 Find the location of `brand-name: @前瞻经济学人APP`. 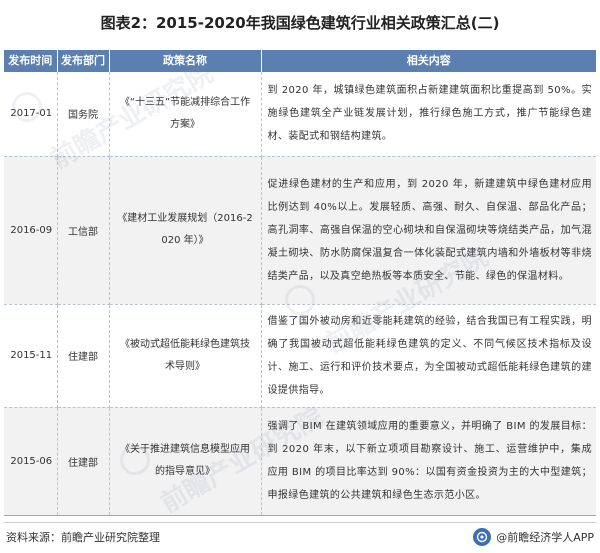

brand-name: @前瞻经济学人APP is located at coordinates (545, 537).